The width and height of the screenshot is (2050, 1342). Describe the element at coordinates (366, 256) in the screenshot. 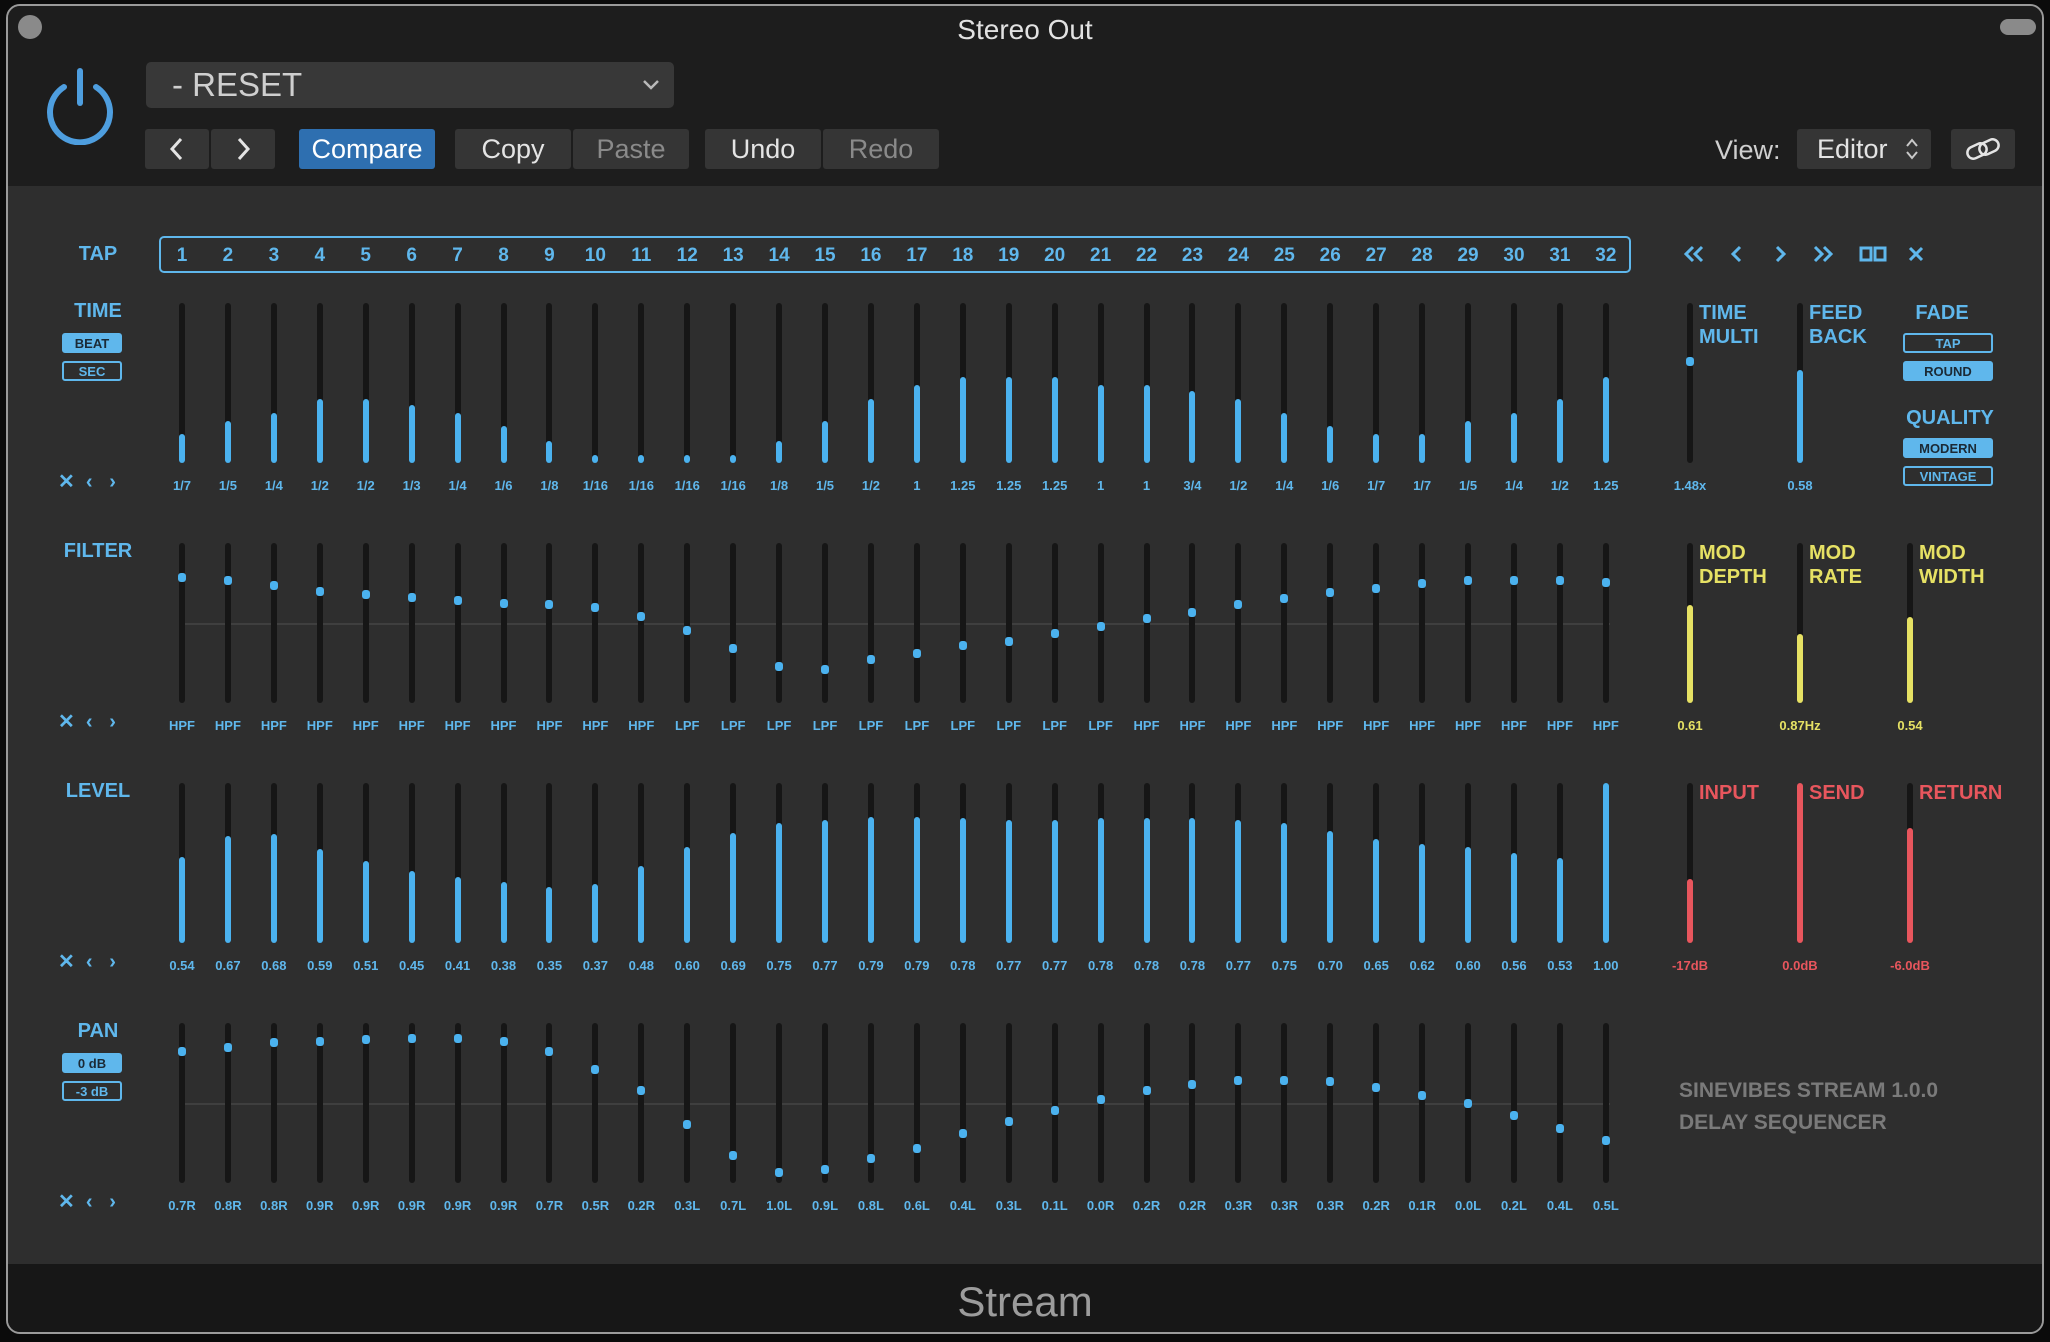

I see `tap-number: 5` at that location.